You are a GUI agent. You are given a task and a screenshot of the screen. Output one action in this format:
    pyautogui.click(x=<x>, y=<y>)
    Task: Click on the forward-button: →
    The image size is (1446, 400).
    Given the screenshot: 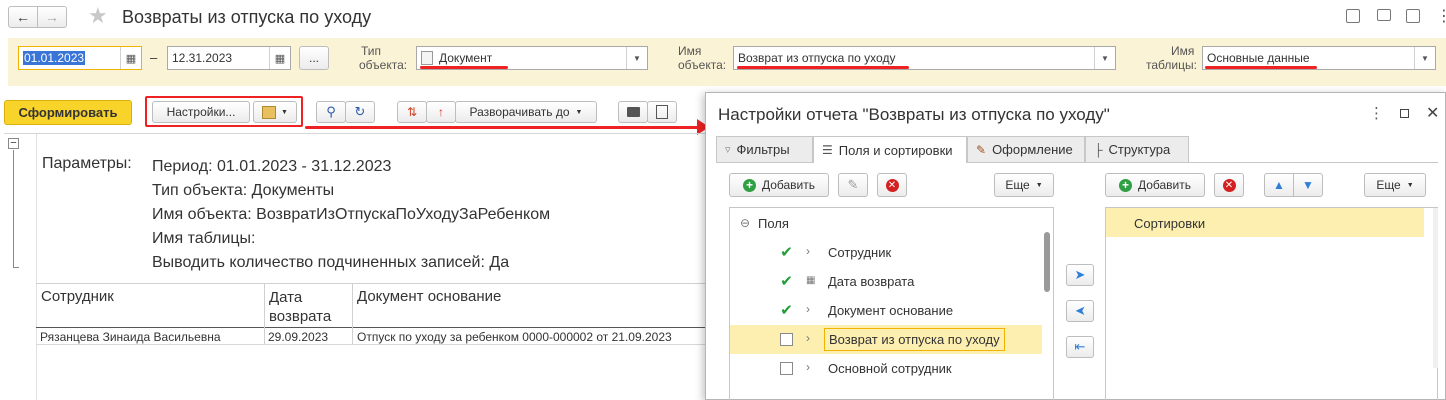 What is the action you would take?
    pyautogui.click(x=52, y=17)
    